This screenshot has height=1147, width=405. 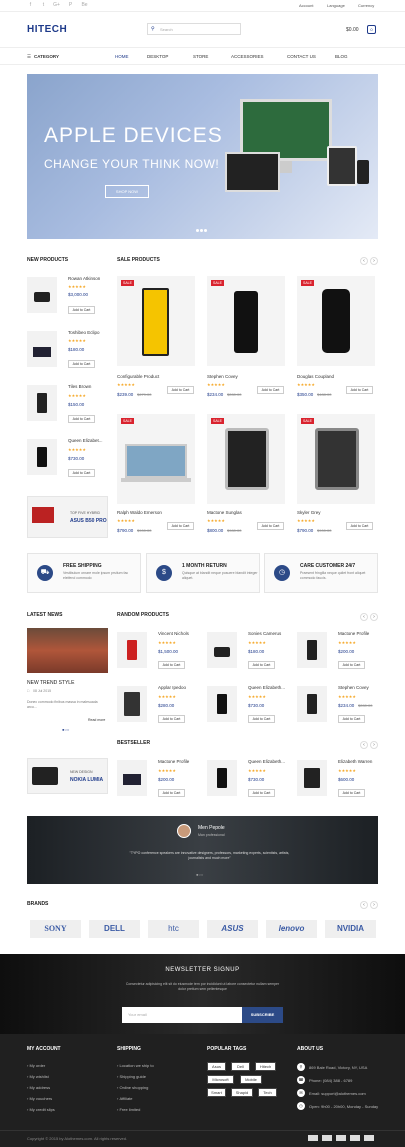 I want to click on product-name: Douglas Coupland, so click(x=315, y=376).